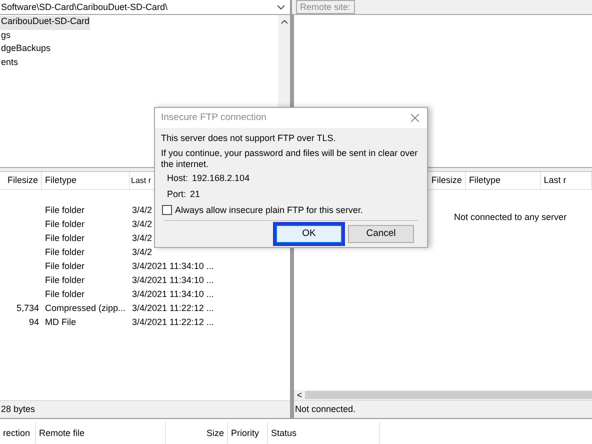  What do you see at coordinates (284, 433) in the screenshot?
I see `column-header: Status` at bounding box center [284, 433].